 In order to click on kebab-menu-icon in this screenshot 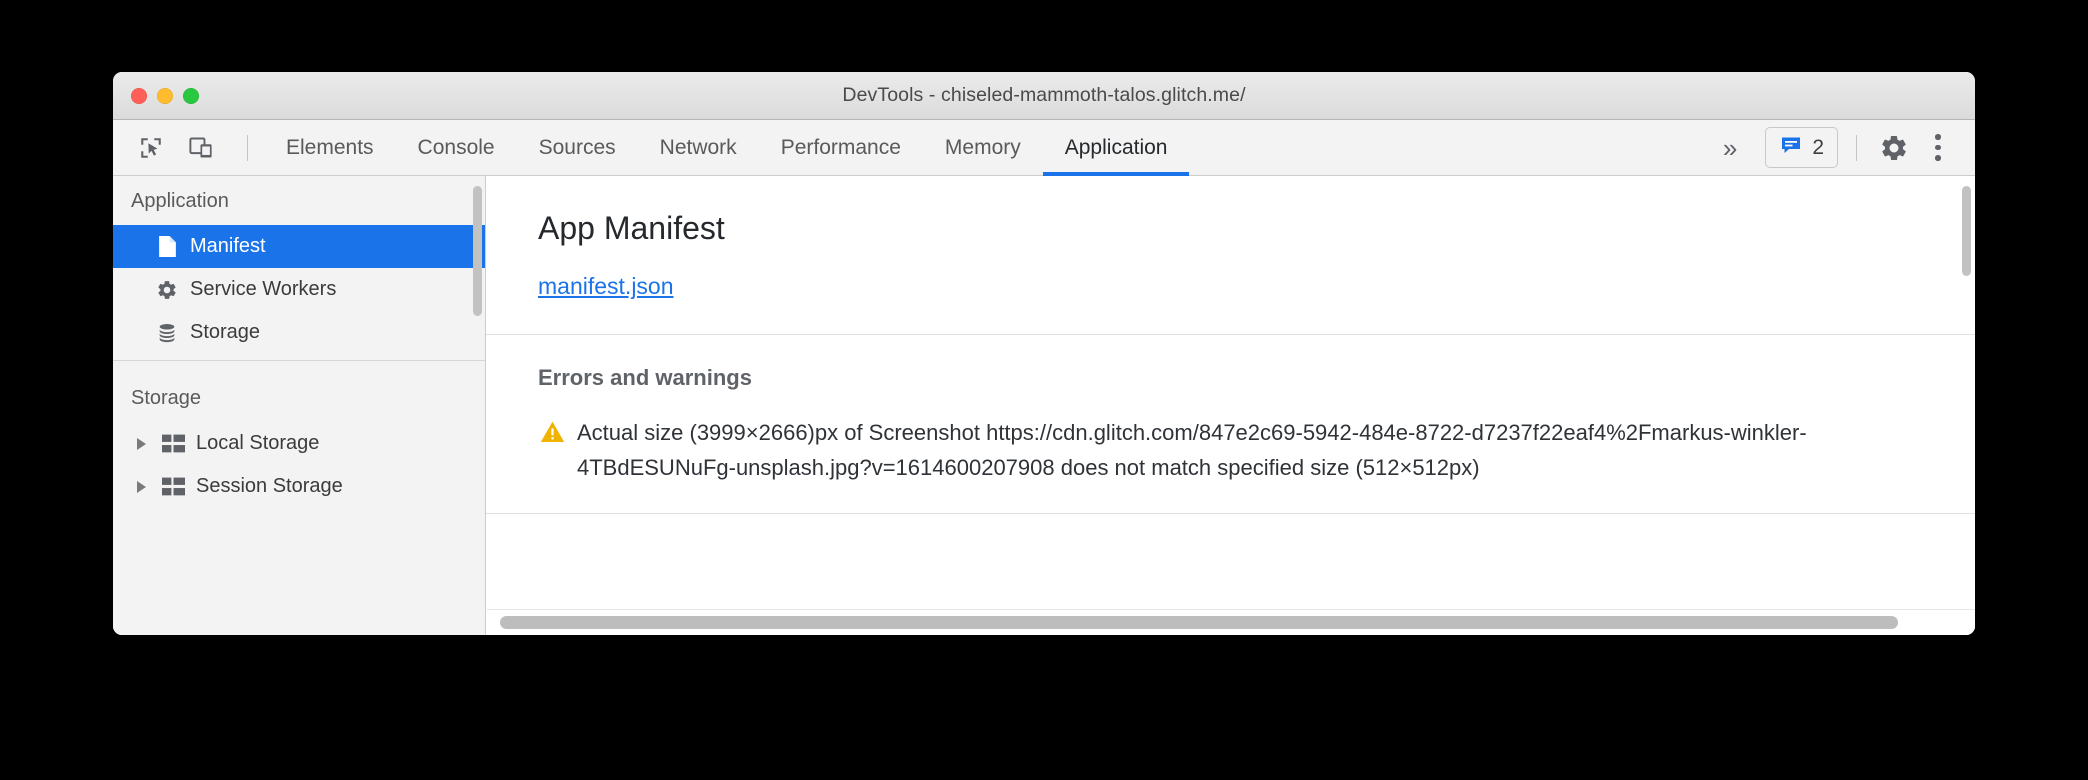, I will do `click(1938, 148)`.